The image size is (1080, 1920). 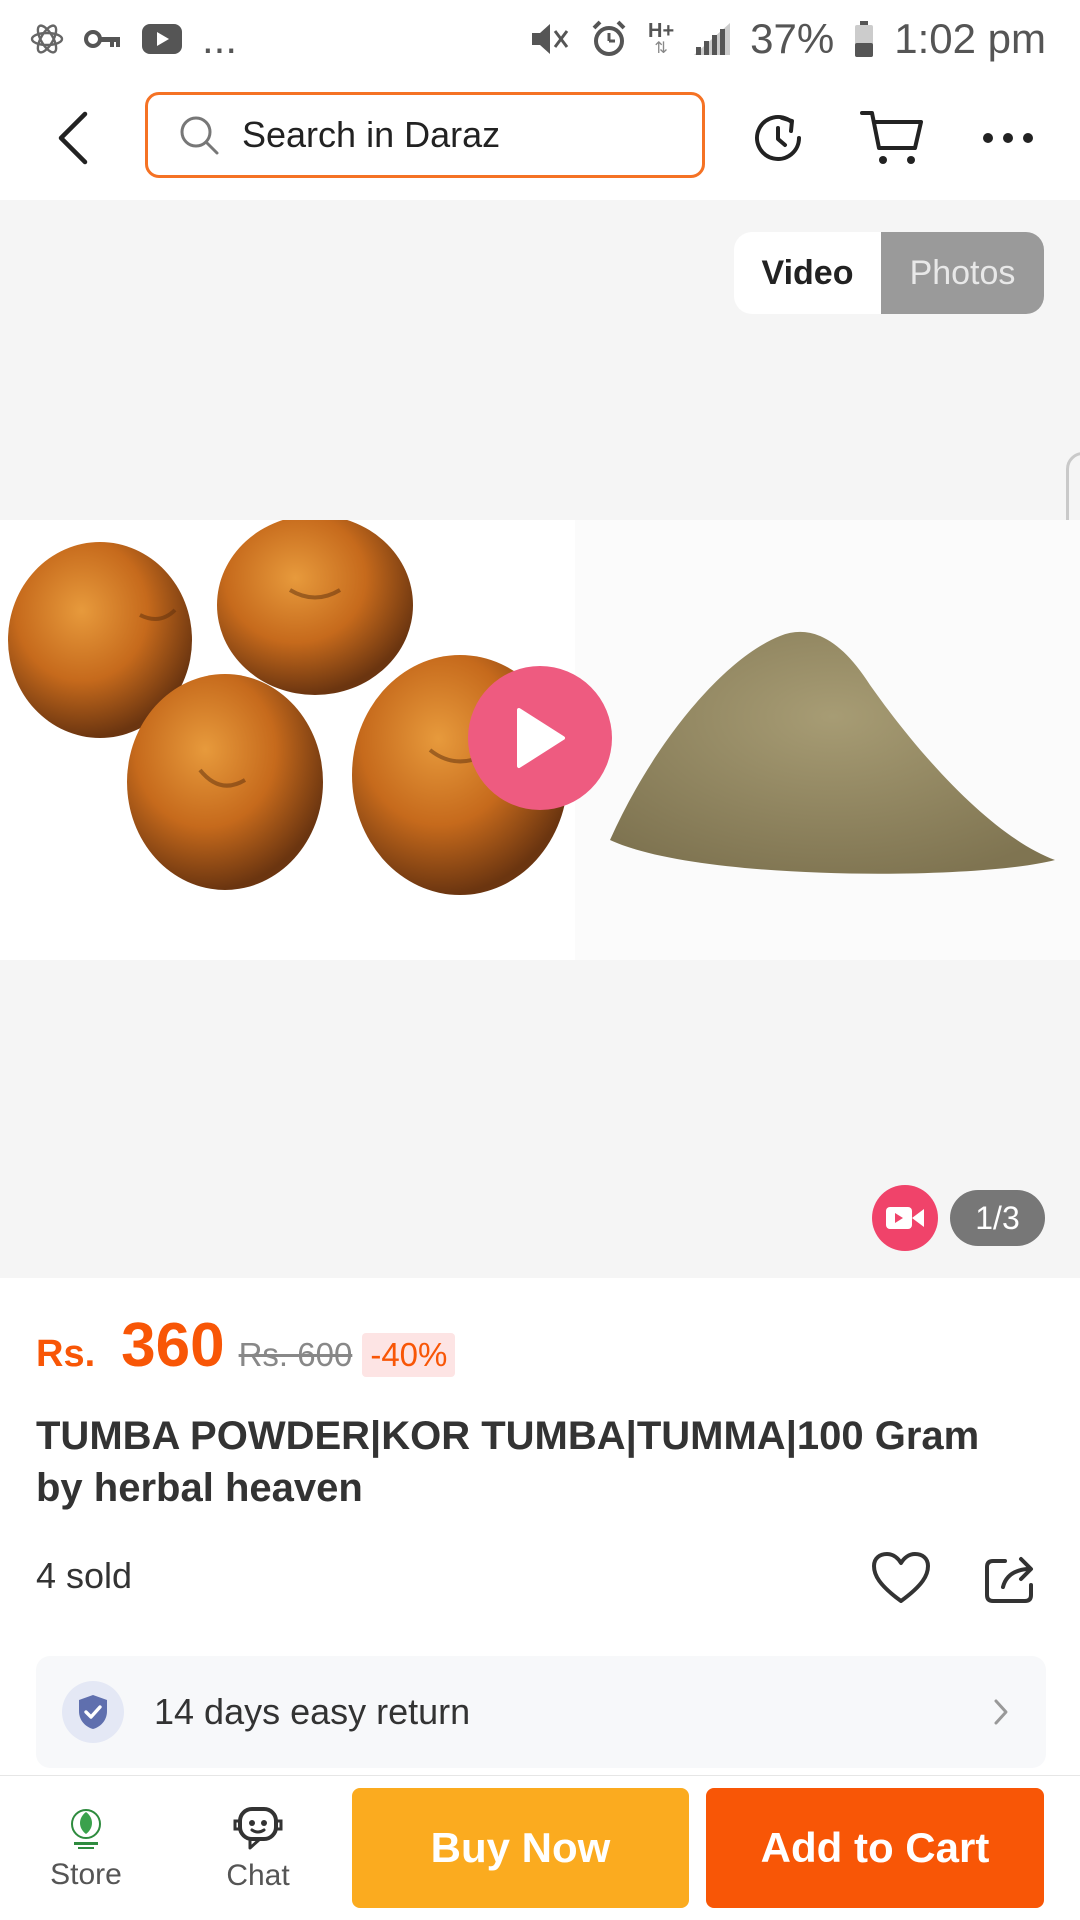 What do you see at coordinates (84, 1575) in the screenshot?
I see `sold-count: 4 sold` at bounding box center [84, 1575].